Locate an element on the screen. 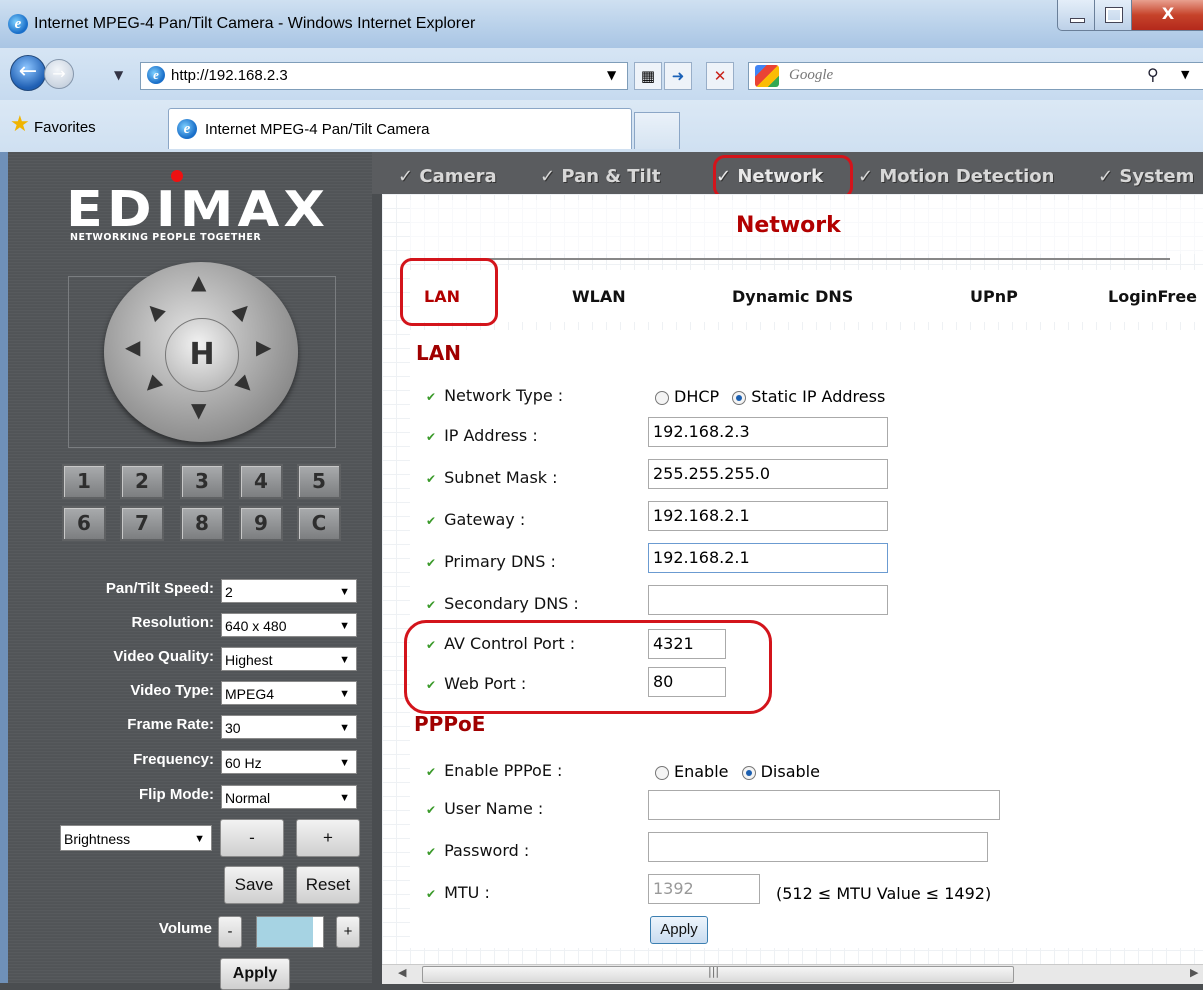 Image resolution: width=1203 pixels, height=990 pixels. preset-8-button: 8 is located at coordinates (202, 523).